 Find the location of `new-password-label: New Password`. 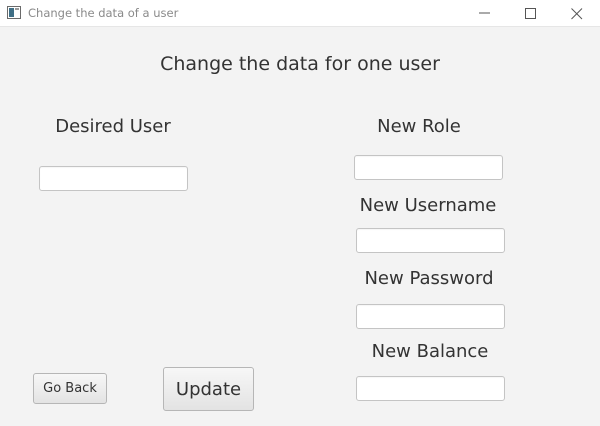

new-password-label: New Password is located at coordinates (429, 278).